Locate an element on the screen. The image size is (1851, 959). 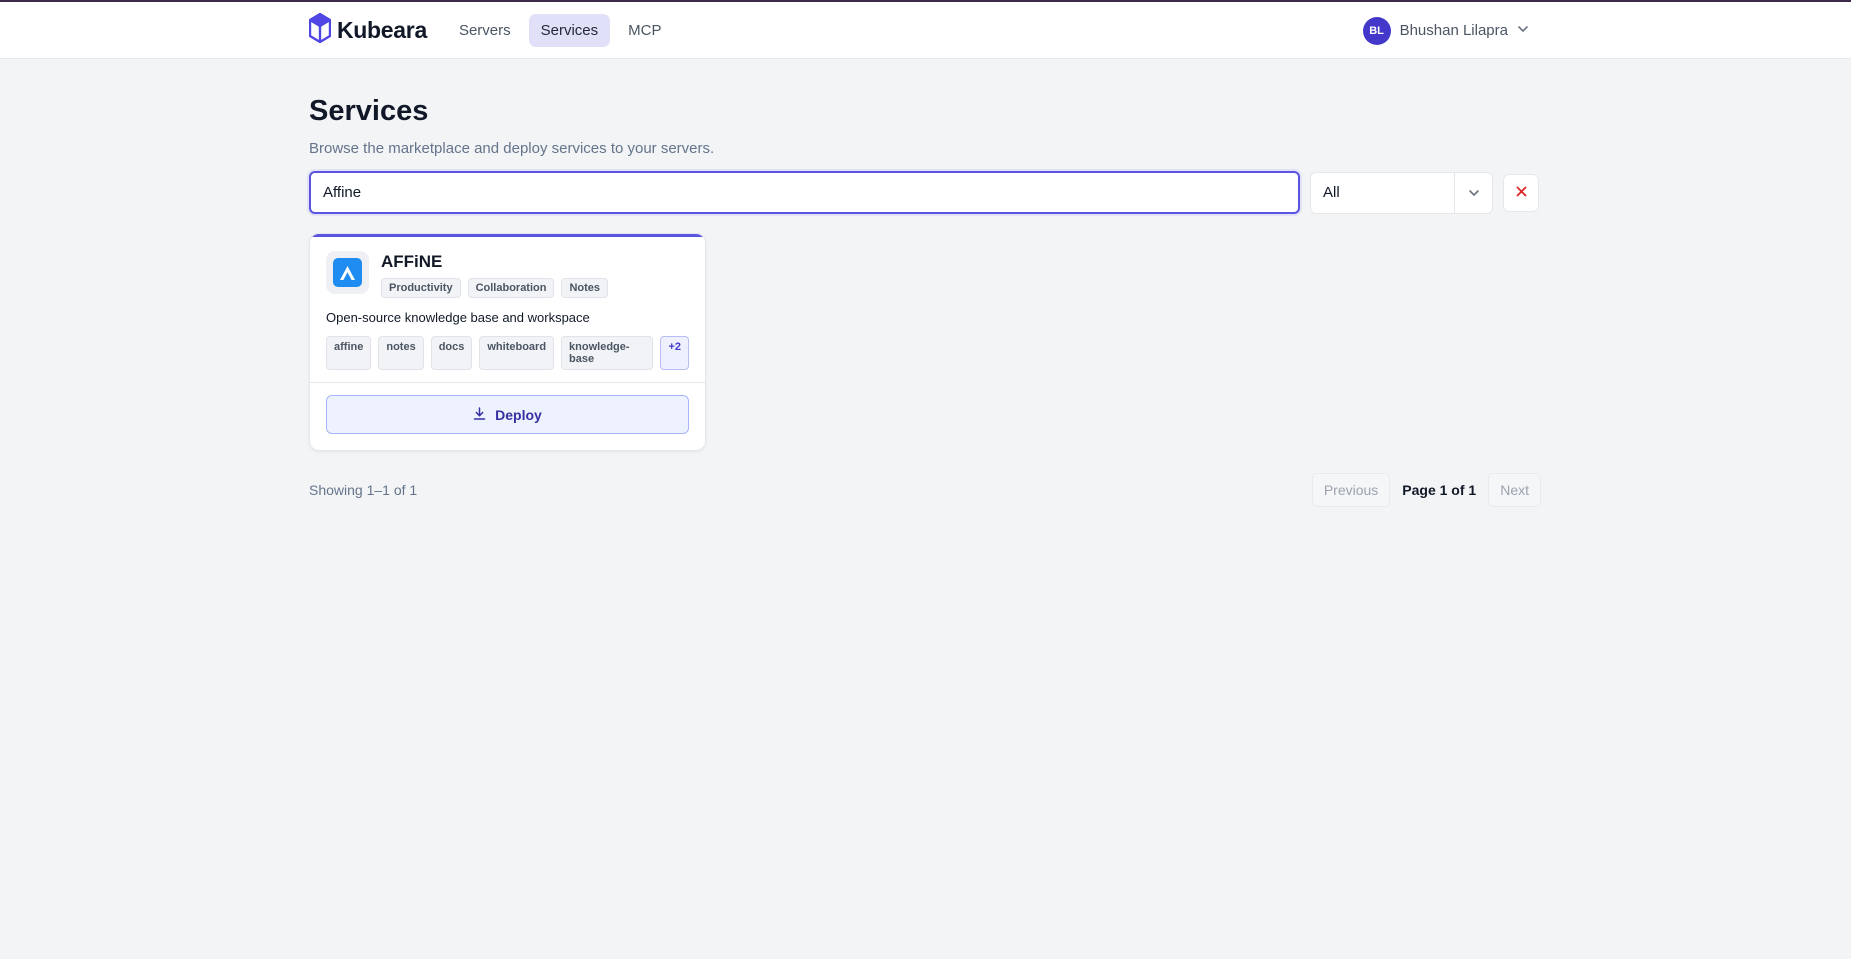
header-left: Kubeara Servers Services MCP is located at coordinates (491, 30).